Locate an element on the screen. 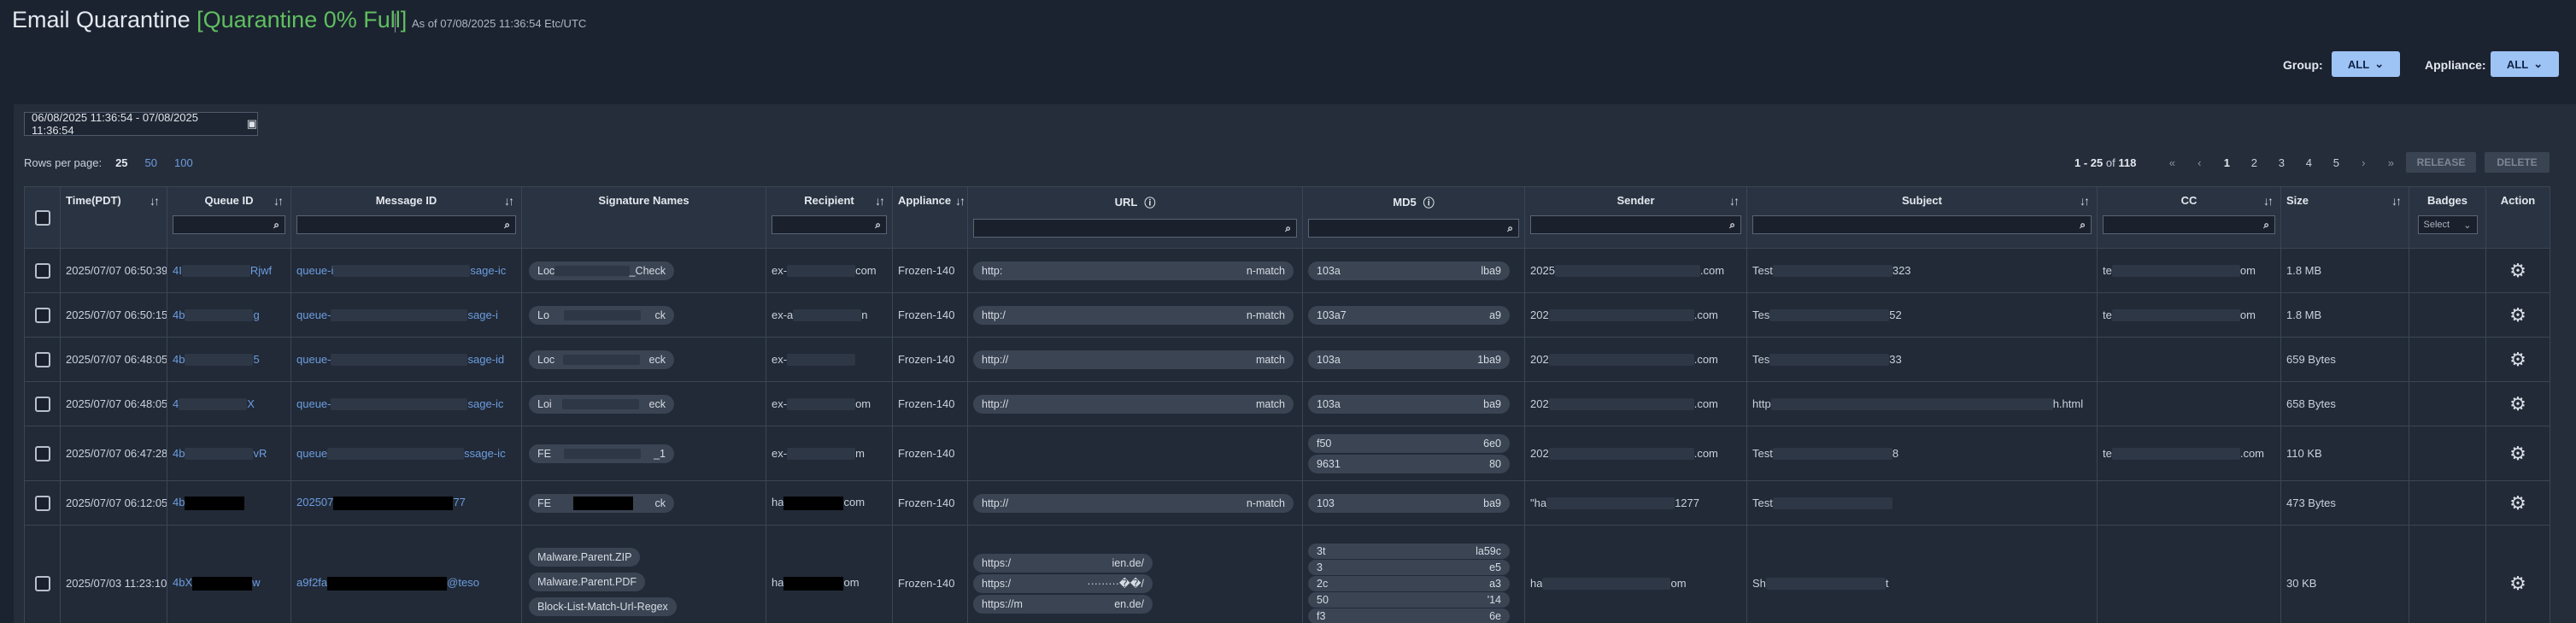 The image size is (2576, 623). appliance-filter-button: ALL ⌄ is located at coordinates (2525, 64).